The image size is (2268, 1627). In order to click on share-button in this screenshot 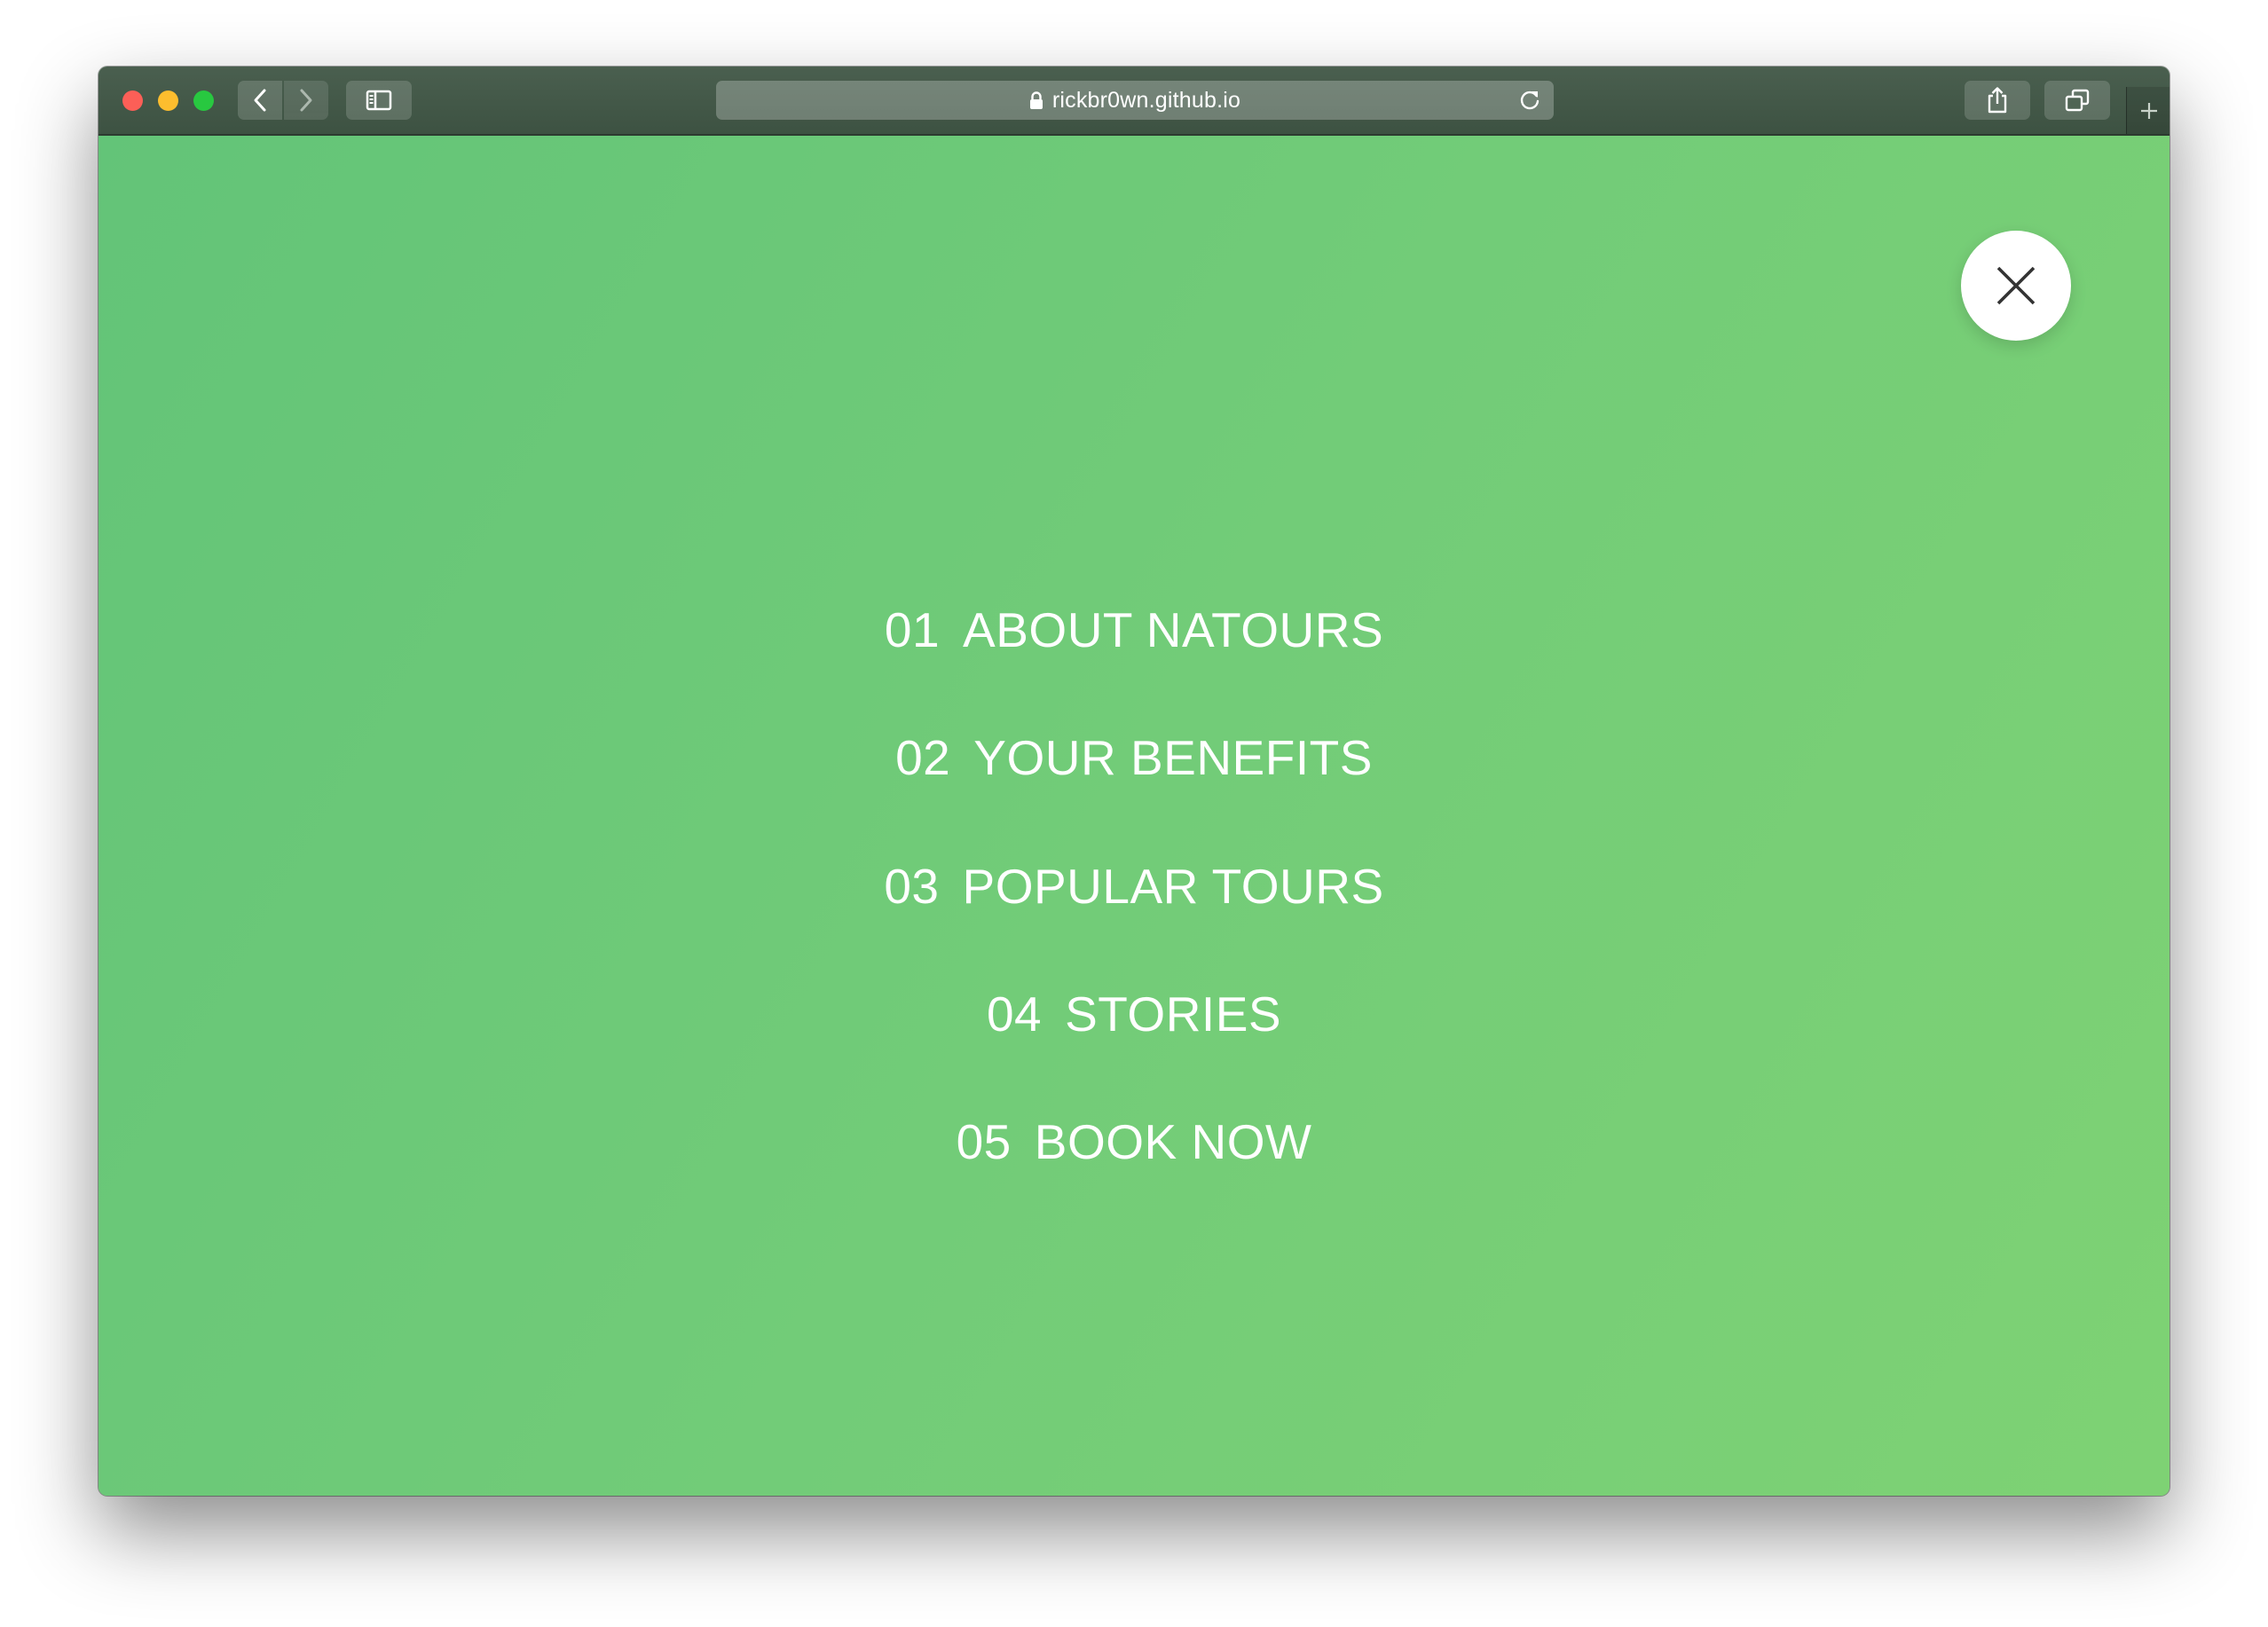, I will do `click(1998, 100)`.